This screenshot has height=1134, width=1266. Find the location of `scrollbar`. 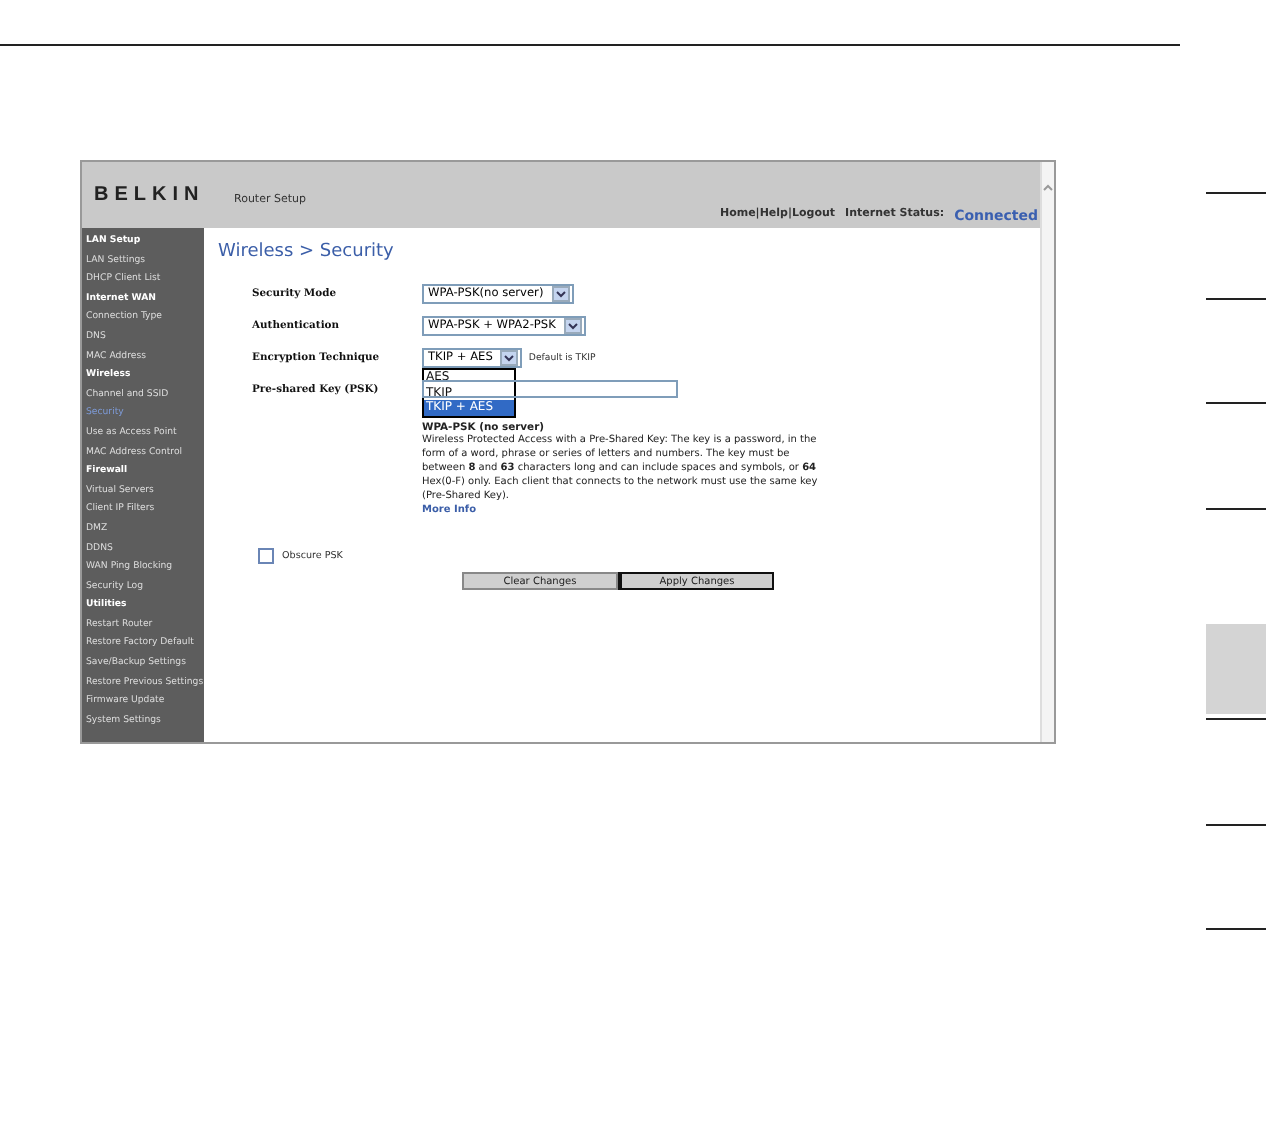

scrollbar is located at coordinates (1047, 452).